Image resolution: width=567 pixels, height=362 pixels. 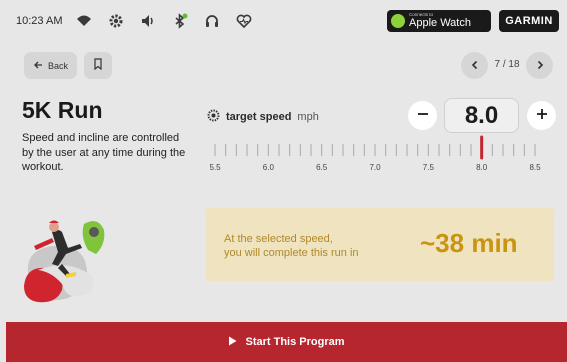 I want to click on decrease-speed-button, so click(x=422, y=115).